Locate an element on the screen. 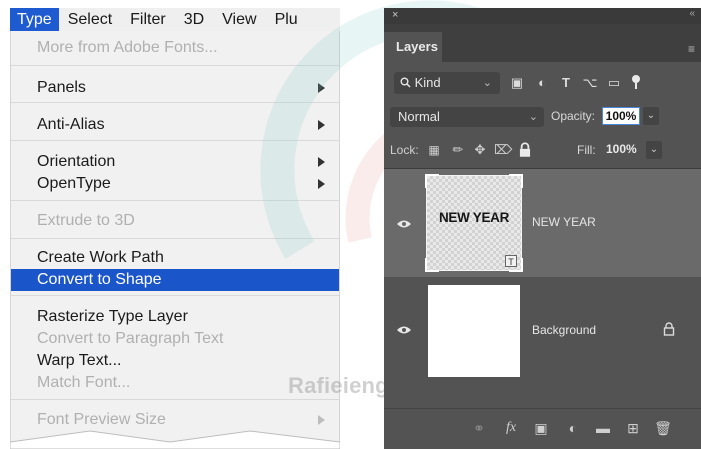  menu-item-opentype: OpenType is located at coordinates (175, 184).